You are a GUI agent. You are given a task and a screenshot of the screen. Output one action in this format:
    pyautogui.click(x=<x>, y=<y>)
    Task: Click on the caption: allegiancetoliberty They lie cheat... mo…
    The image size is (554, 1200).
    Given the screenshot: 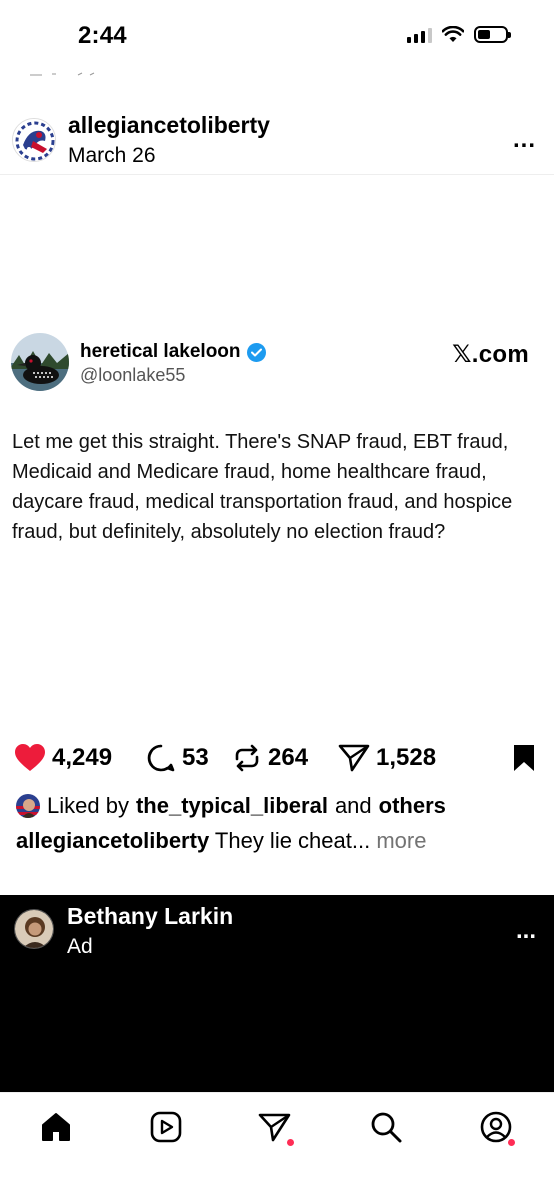 What is the action you would take?
    pyautogui.click(x=221, y=841)
    